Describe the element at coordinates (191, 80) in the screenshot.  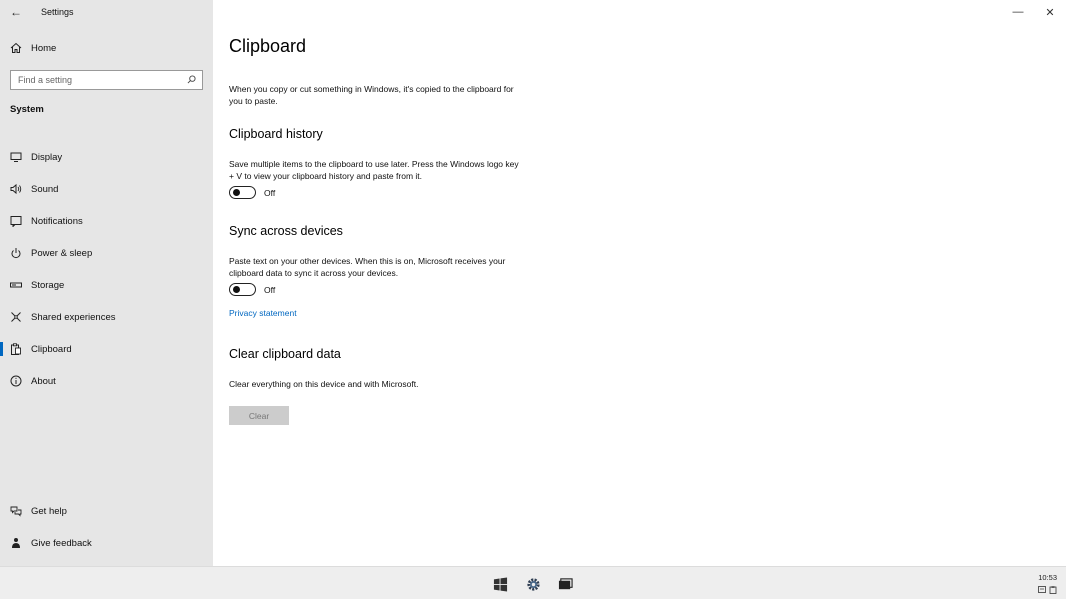
I see `search-icon` at that location.